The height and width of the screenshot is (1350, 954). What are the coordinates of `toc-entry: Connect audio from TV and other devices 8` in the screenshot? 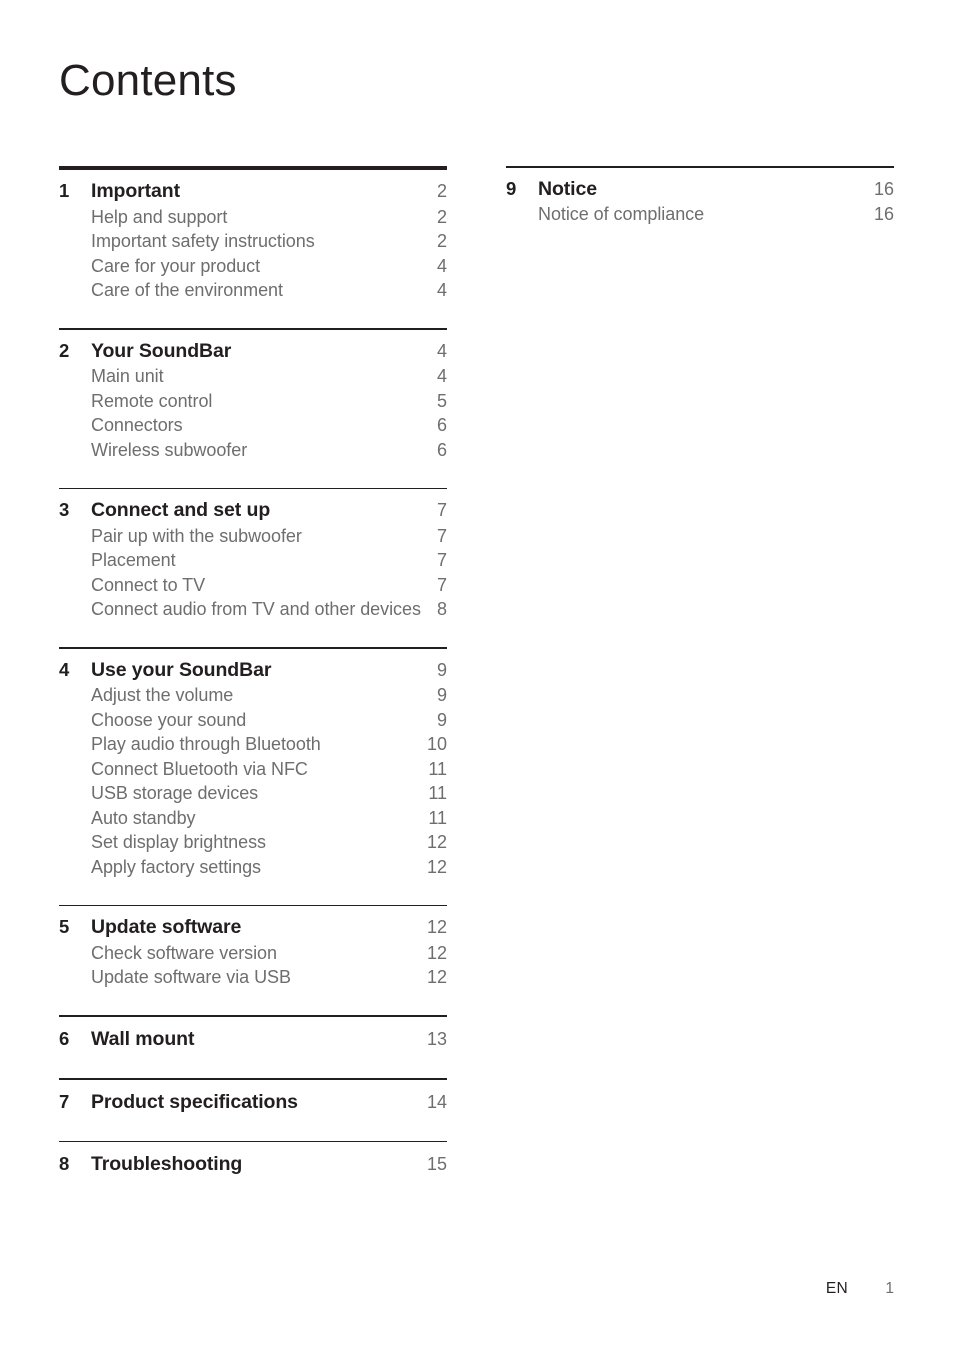 It's located at (253, 609).